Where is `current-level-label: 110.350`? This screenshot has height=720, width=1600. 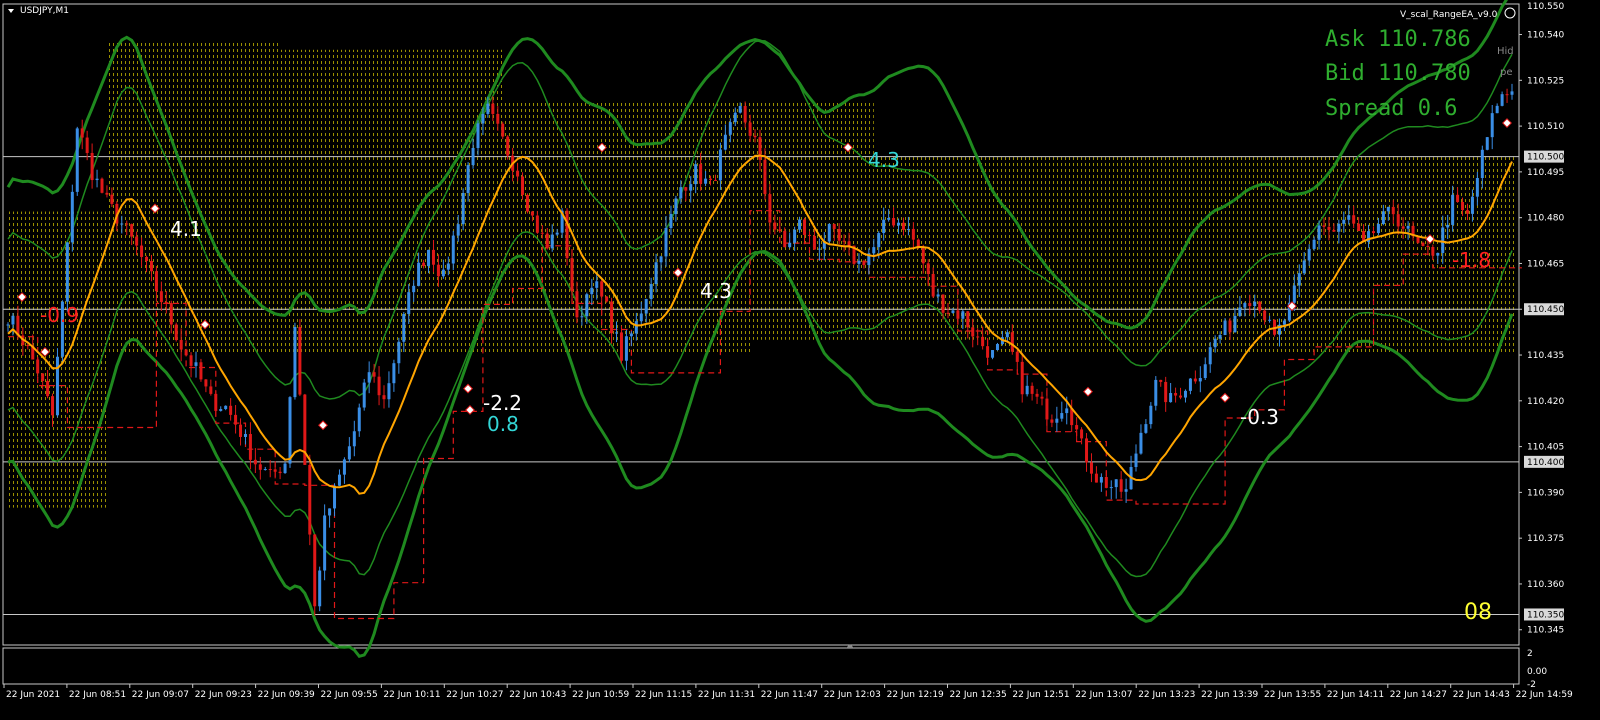 current-level-label: 110.350 is located at coordinates (1545, 615).